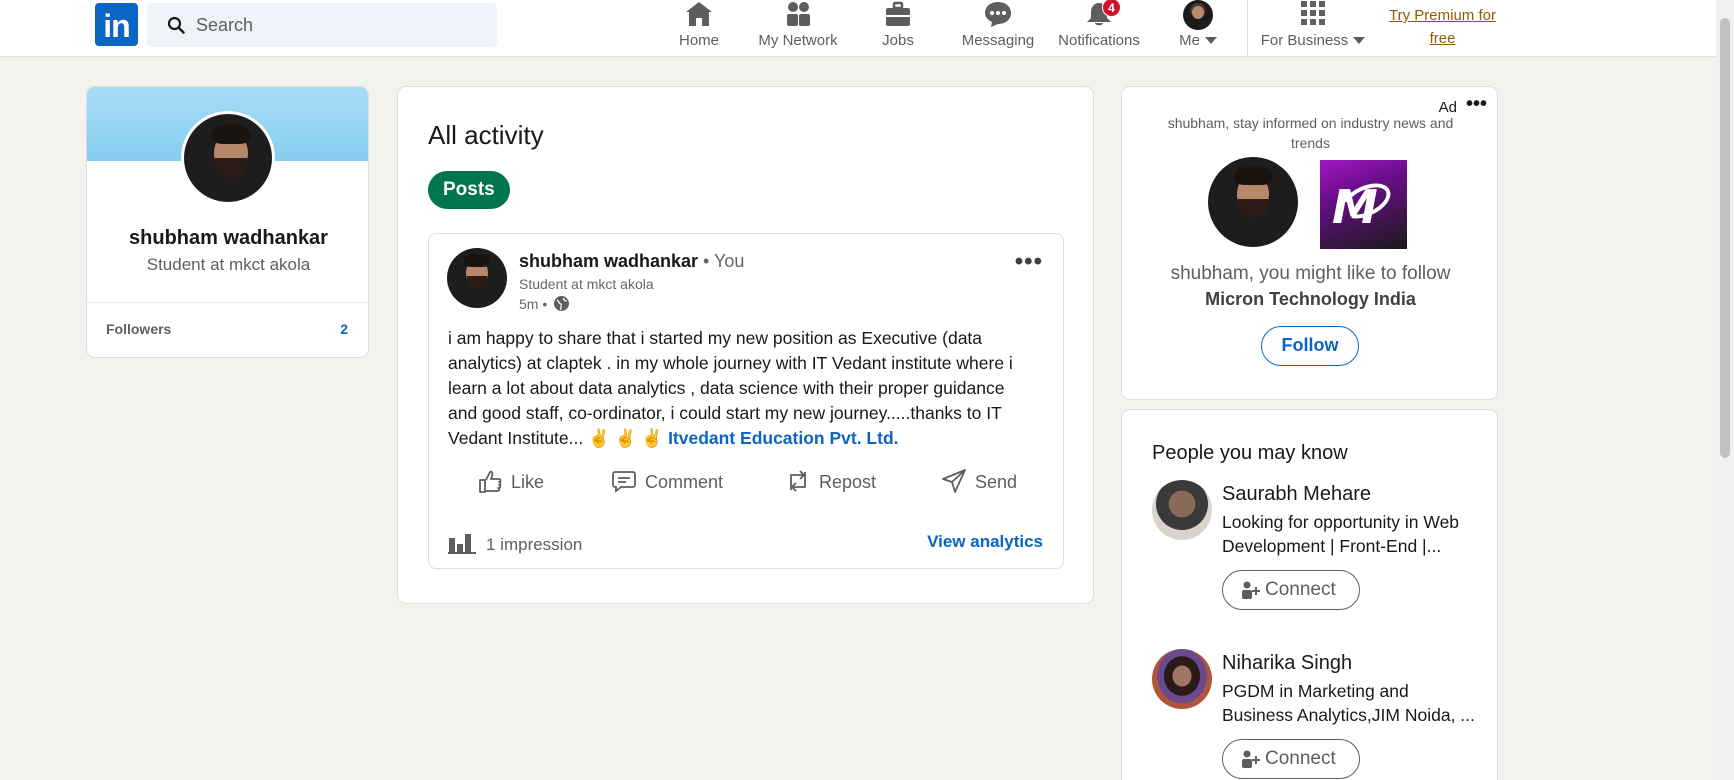 Image resolution: width=1734 pixels, height=780 pixels. I want to click on post-time: 5m •, so click(544, 303).